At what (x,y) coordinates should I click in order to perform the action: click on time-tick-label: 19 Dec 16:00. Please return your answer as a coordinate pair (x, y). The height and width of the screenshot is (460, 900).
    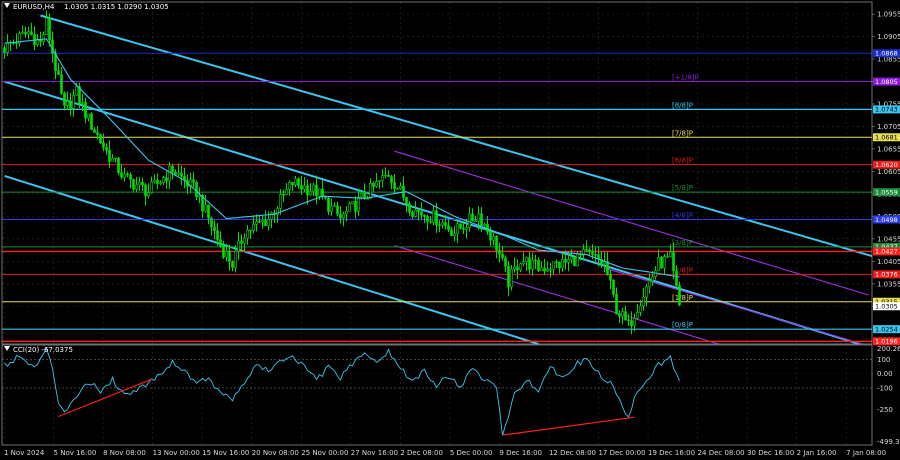
    Looking at the image, I should click on (671, 453).